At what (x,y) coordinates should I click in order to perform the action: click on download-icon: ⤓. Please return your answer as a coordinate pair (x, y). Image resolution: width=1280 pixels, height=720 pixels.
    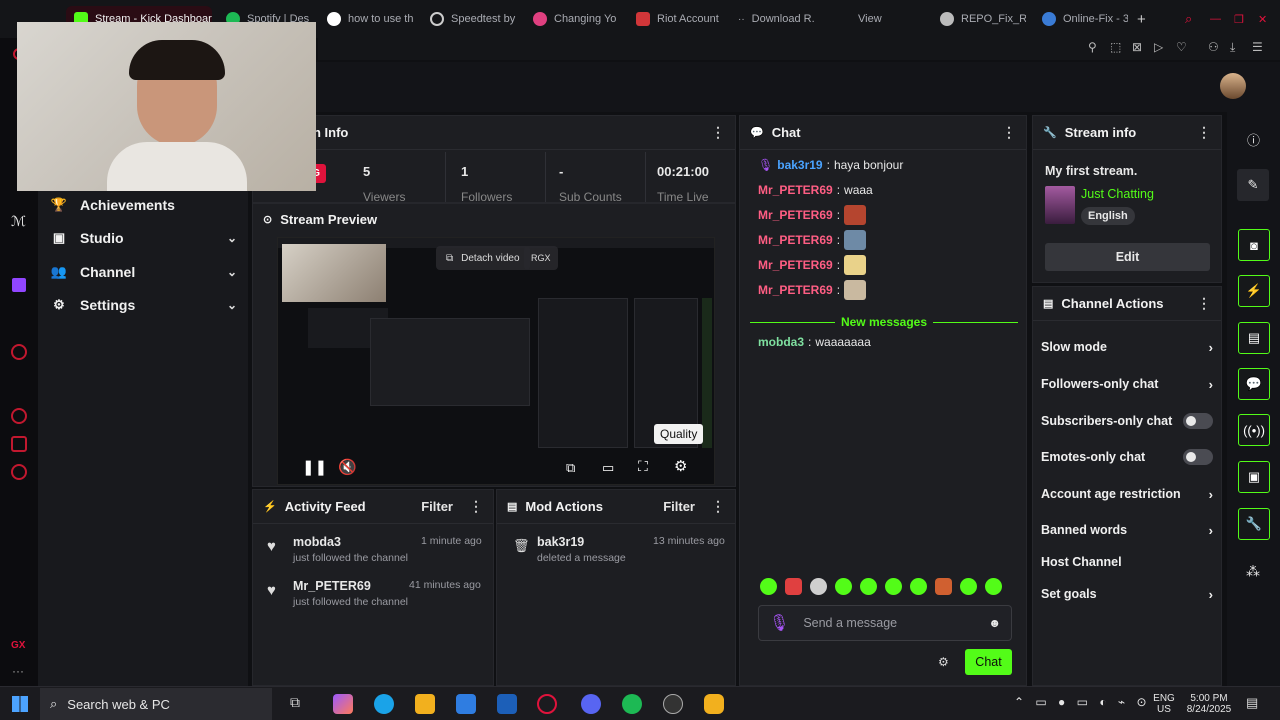
    Looking at the image, I should click on (1232, 47).